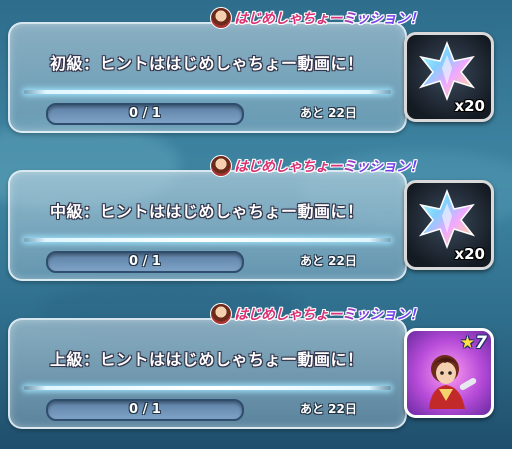 The height and width of the screenshot is (449, 512). Describe the element at coordinates (467, 343) in the screenshot. I see `rarity-star-icon: ★` at that location.